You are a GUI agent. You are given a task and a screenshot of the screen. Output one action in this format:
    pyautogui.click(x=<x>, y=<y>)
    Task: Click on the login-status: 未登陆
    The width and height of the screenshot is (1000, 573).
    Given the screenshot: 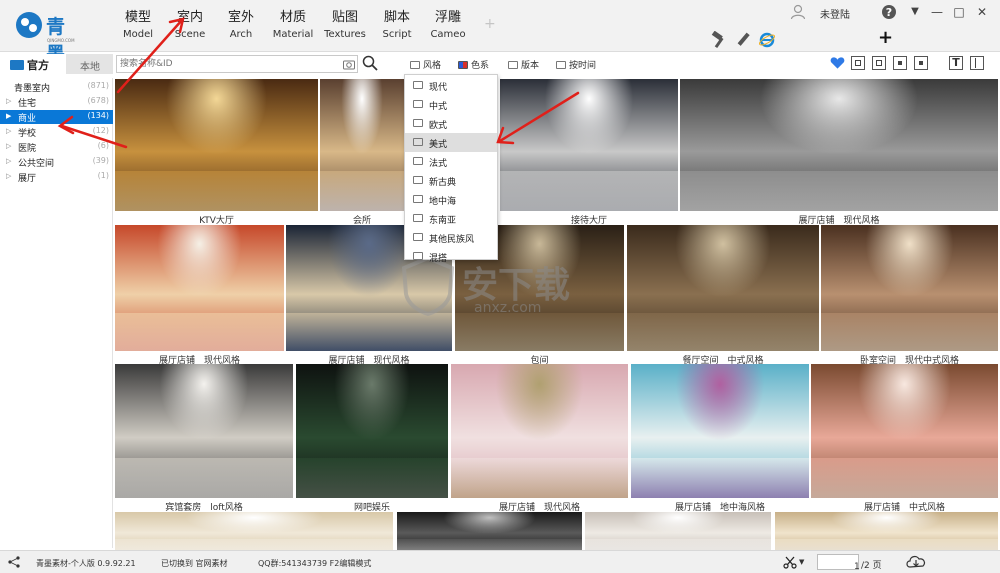 What is the action you would take?
    pyautogui.click(x=835, y=13)
    